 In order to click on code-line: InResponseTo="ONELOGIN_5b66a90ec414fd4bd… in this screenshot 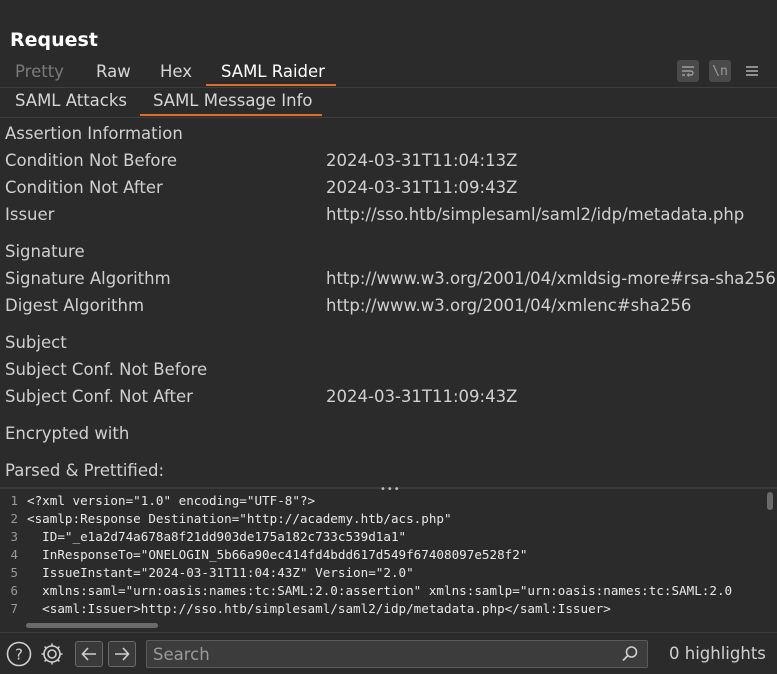, I will do `click(277, 554)`.